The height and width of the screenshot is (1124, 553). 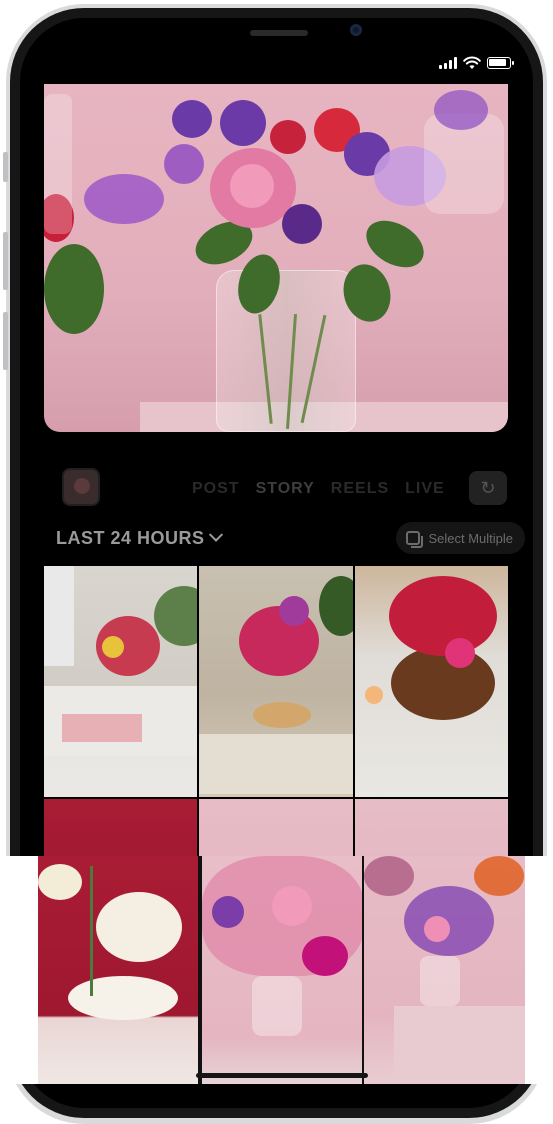 What do you see at coordinates (5, 167) in the screenshot?
I see `ringer-switch` at bounding box center [5, 167].